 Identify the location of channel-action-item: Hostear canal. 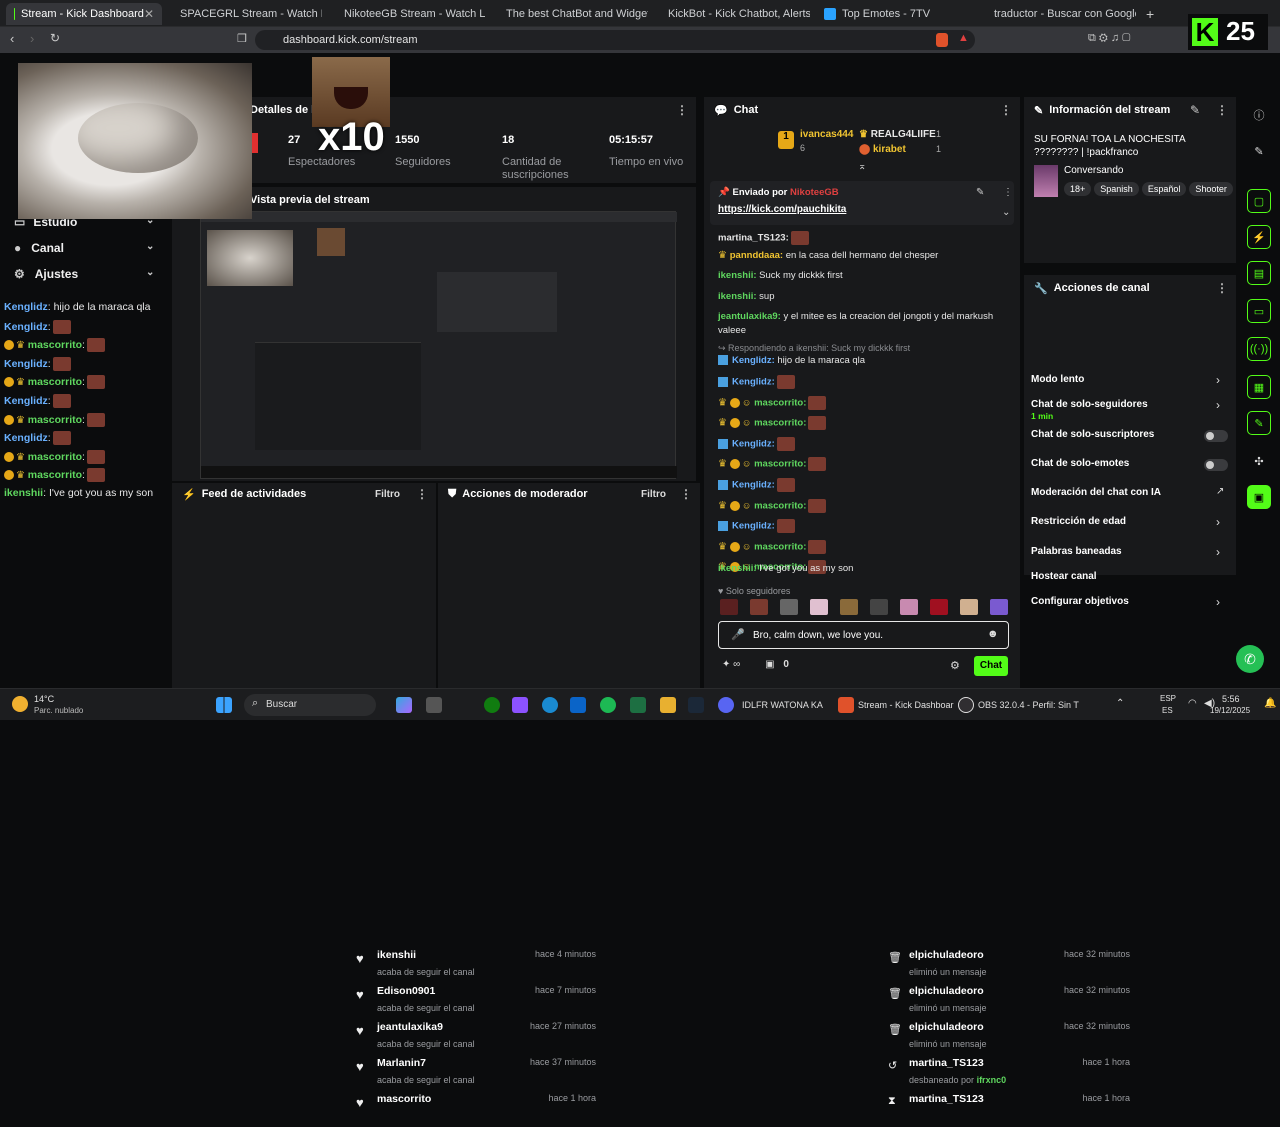
(1064, 576).